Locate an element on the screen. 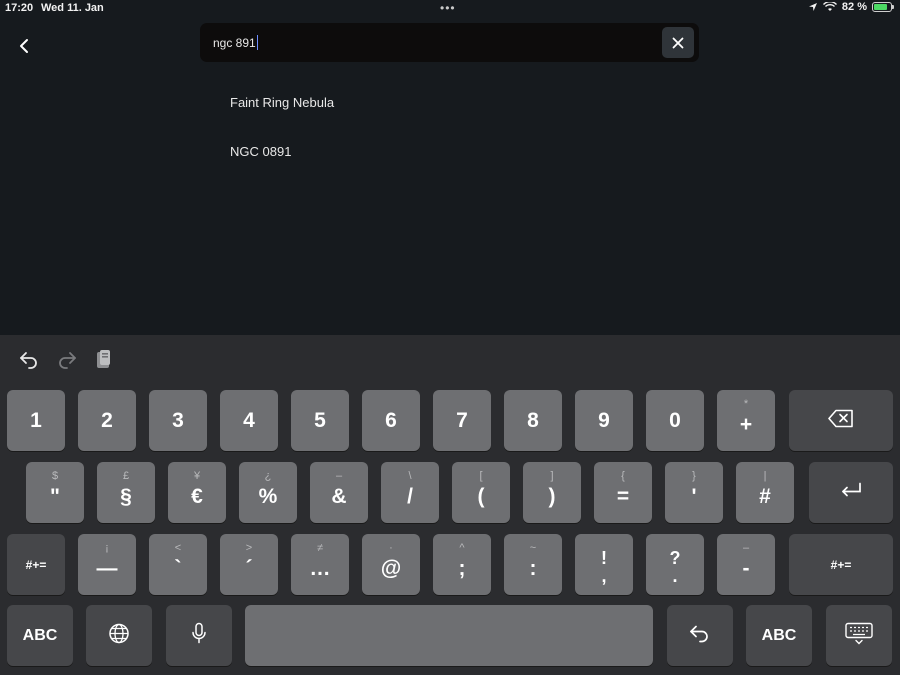  keyboard-shortcut-bar is located at coordinates (450, 359).